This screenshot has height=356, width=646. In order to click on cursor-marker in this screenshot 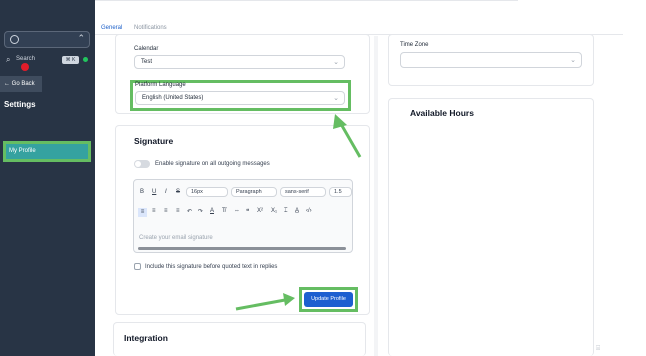, I will do `click(25, 67)`.